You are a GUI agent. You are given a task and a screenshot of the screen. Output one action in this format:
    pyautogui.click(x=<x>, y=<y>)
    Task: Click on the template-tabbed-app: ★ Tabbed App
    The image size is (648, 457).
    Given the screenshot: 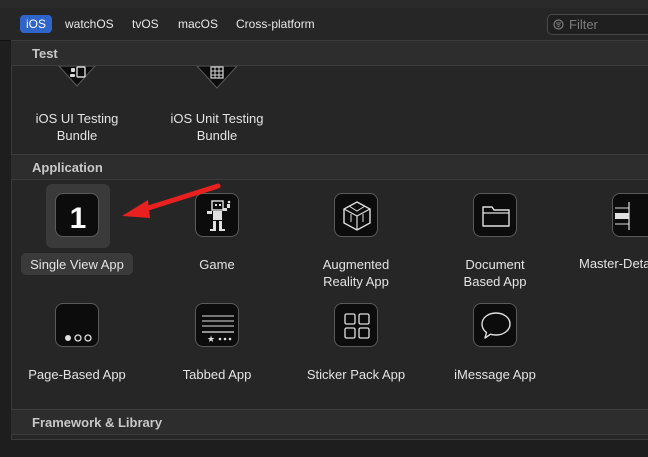 What is the action you would take?
    pyautogui.click(x=217, y=343)
    